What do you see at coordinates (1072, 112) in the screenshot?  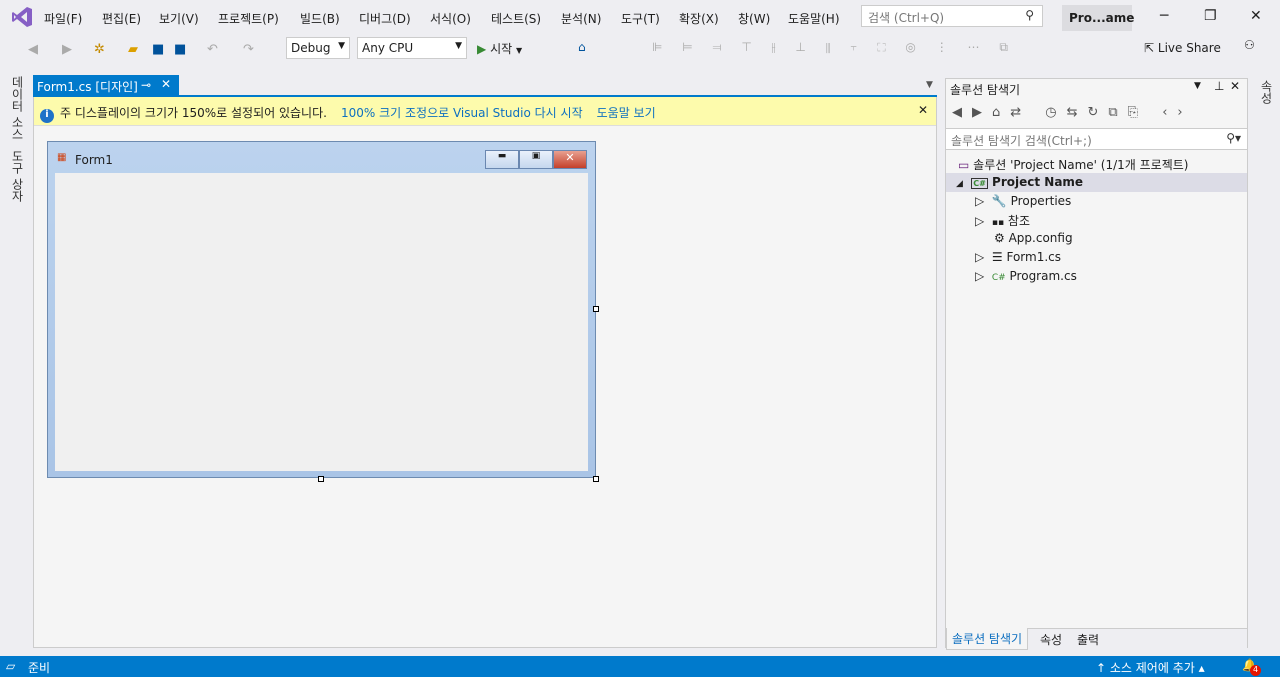 I see `solution-toolbar: ◀▶⌂⇄ ◷⇆↻⧉⎘ ‹›` at bounding box center [1072, 112].